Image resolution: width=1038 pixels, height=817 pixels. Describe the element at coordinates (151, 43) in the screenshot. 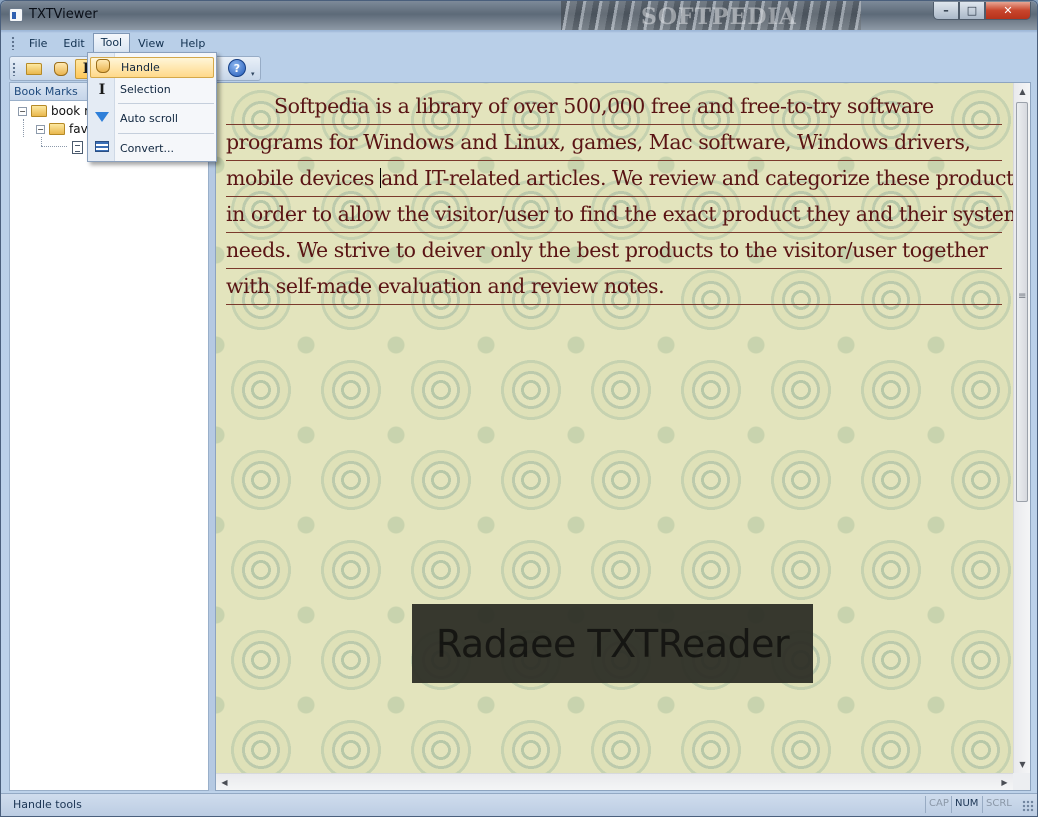

I see `menu-view: View` at that location.